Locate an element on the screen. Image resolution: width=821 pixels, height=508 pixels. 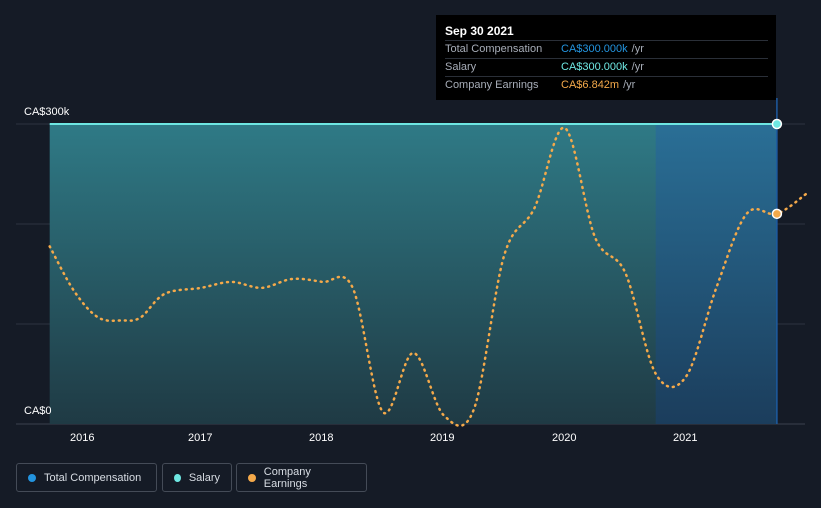
company-earnings-dot-icon is located at coordinates (252, 477).